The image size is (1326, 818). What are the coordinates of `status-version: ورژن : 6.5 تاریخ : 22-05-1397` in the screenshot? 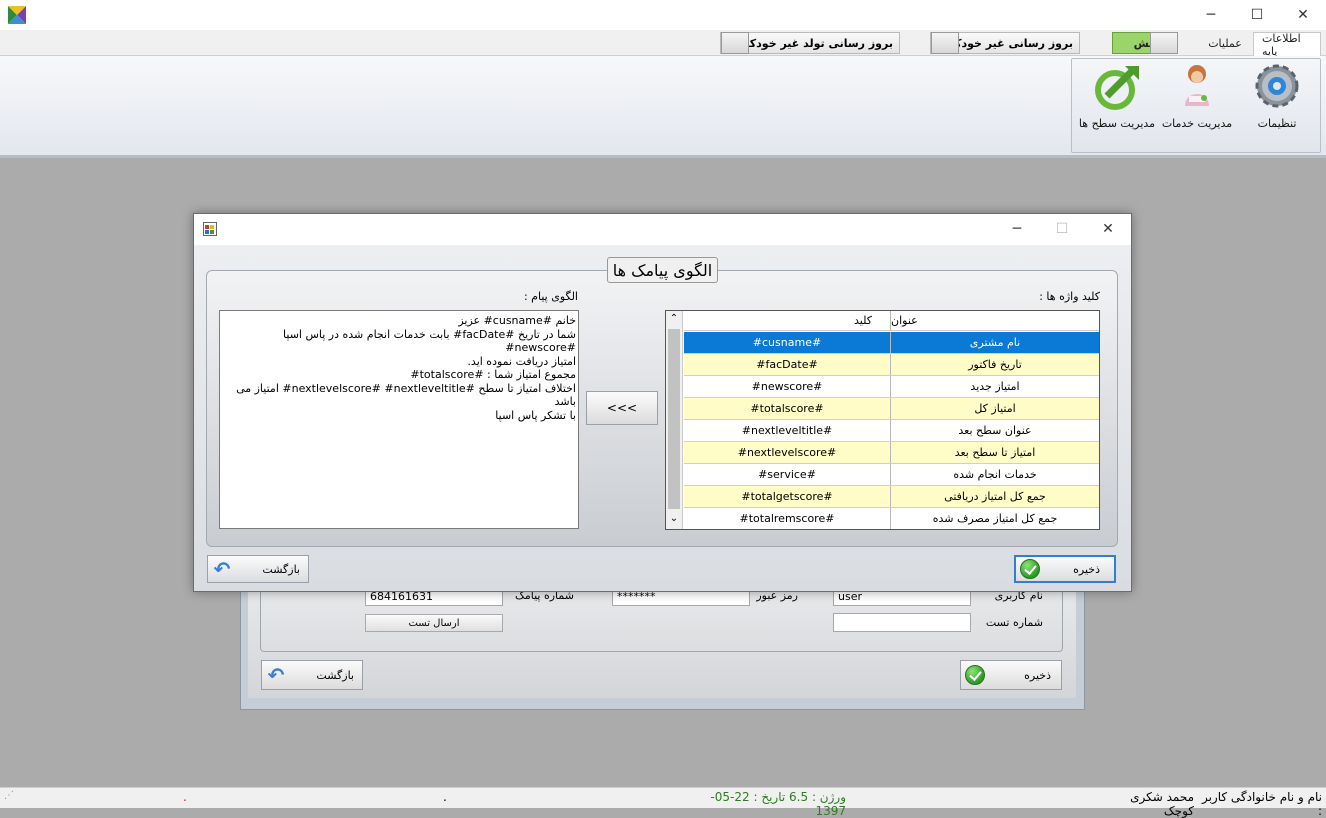 It's located at (778, 804).